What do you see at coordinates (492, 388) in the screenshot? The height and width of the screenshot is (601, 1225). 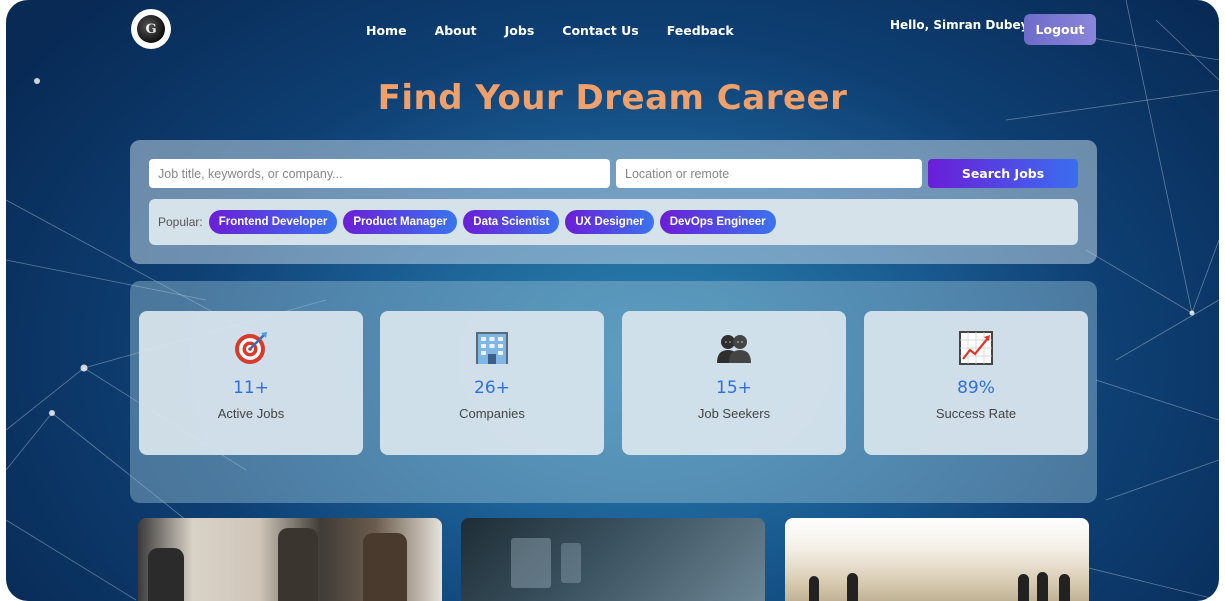 I see `stat-value: 26+` at bounding box center [492, 388].